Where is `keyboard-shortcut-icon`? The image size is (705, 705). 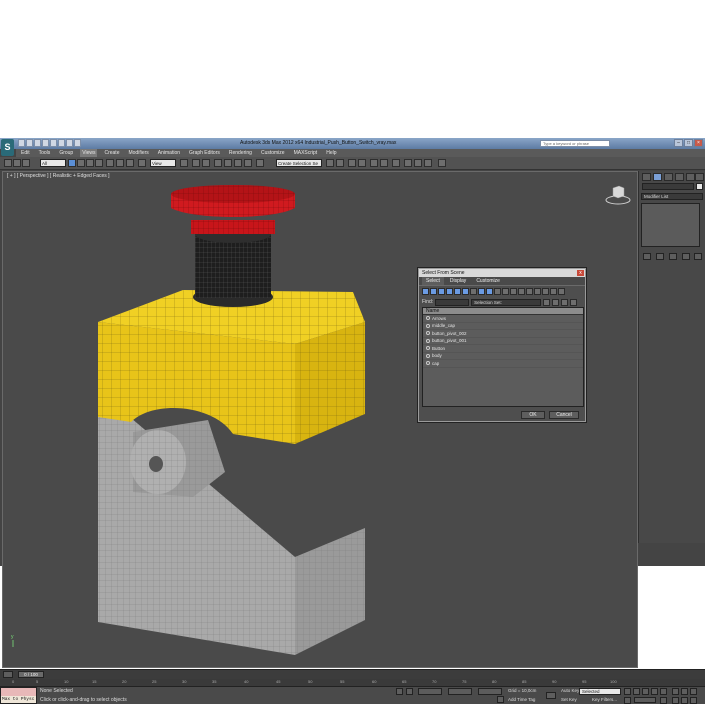
keyboard-shortcut-icon is located at coordinates (206, 163).